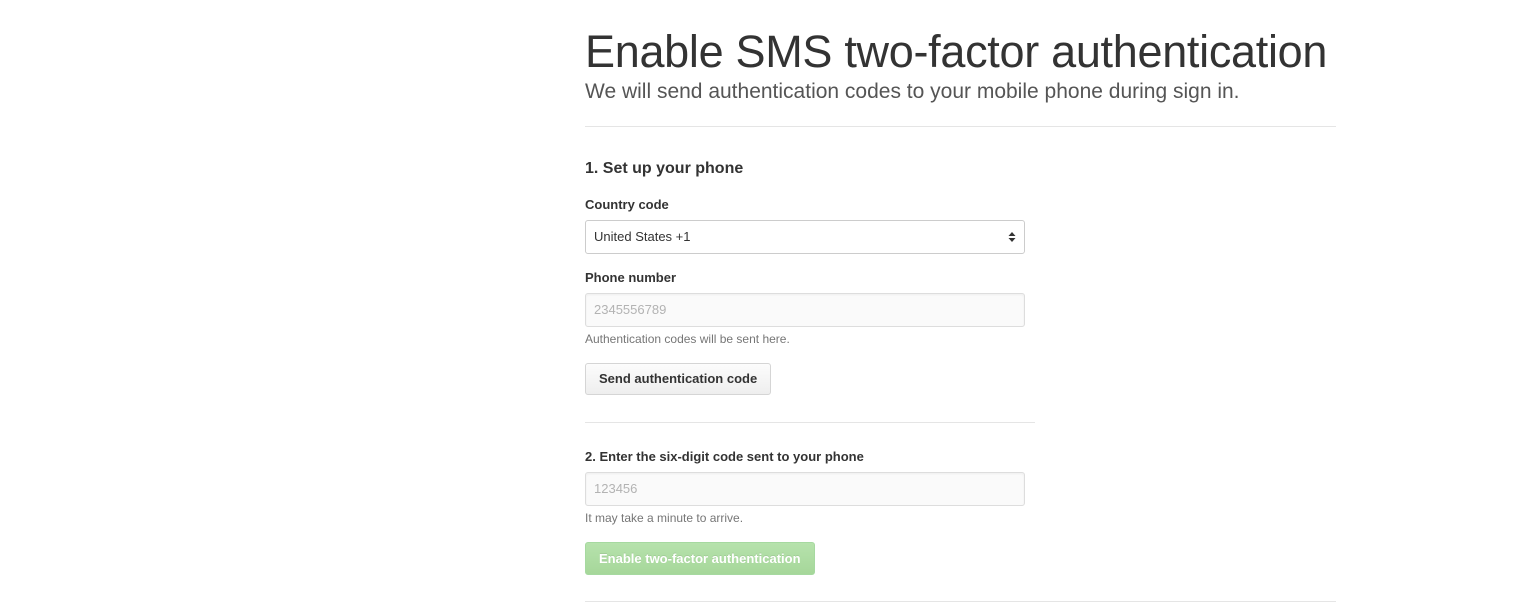  Describe the element at coordinates (664, 518) in the screenshot. I see `verification-code-hint: It may take a minute to arrive.` at that location.